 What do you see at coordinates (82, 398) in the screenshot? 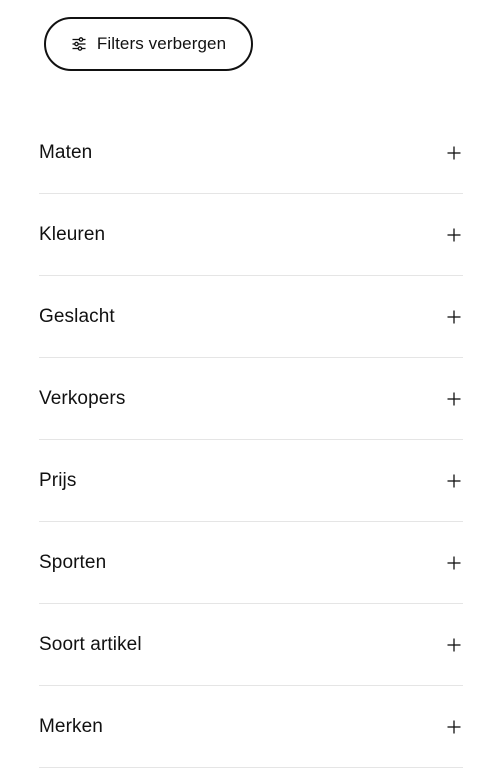
I see `filter-section-label: Verkopers` at bounding box center [82, 398].